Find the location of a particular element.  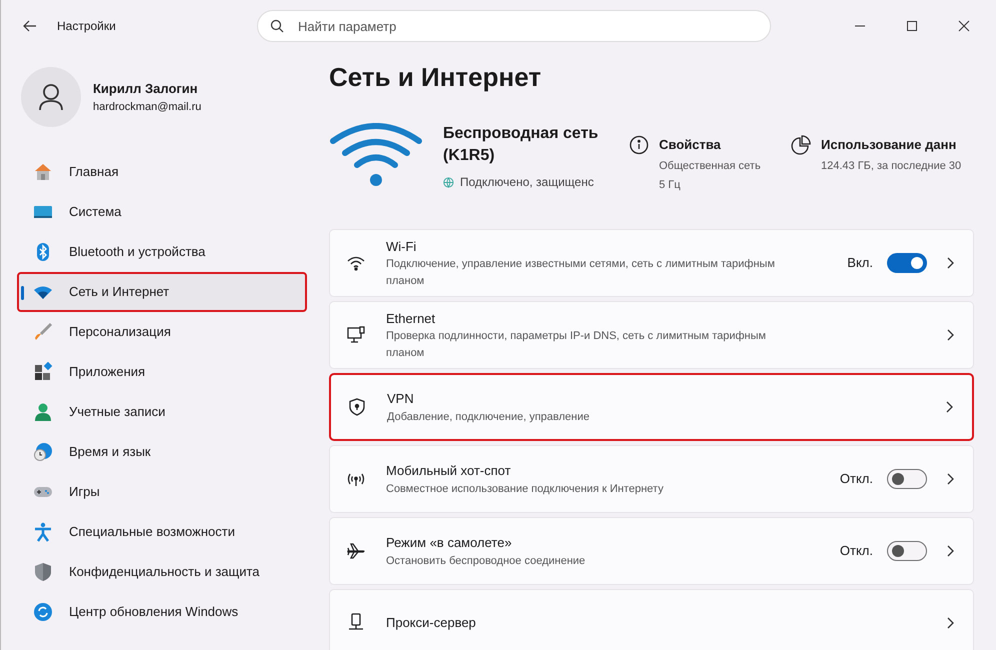

sidebar-item: Приложения is located at coordinates (162, 372).